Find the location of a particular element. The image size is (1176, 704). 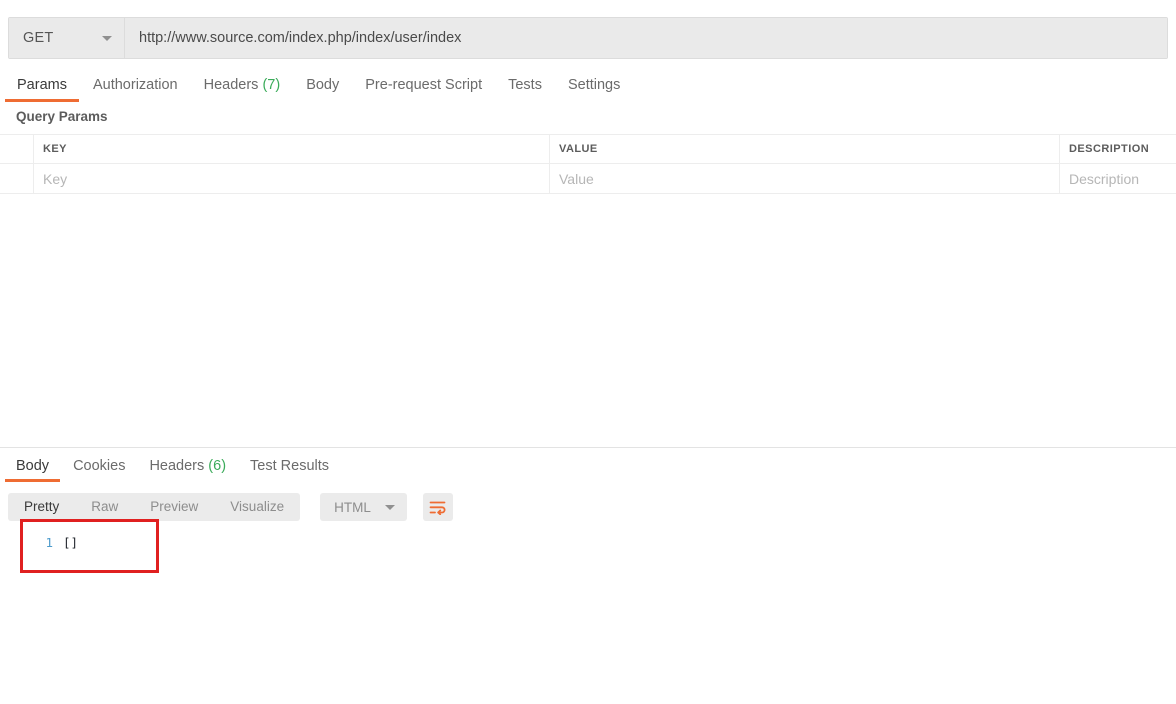

tab-pre-request-script: Pre-request Script is located at coordinates (423, 86).